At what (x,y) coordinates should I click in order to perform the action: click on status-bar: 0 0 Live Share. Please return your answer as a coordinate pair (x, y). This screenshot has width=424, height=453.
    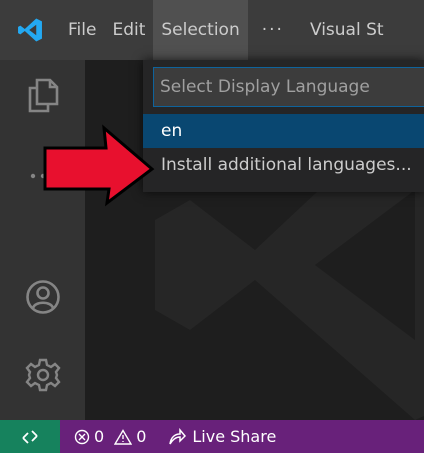
    Looking at the image, I should click on (212, 436).